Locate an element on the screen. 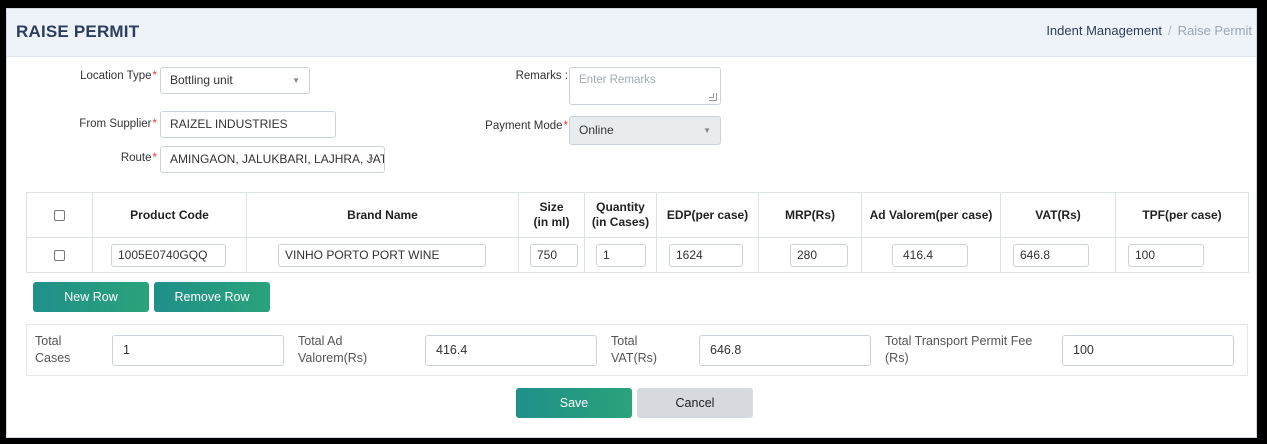  payment-mode-label: Payment Mode* is located at coordinates (526, 126).